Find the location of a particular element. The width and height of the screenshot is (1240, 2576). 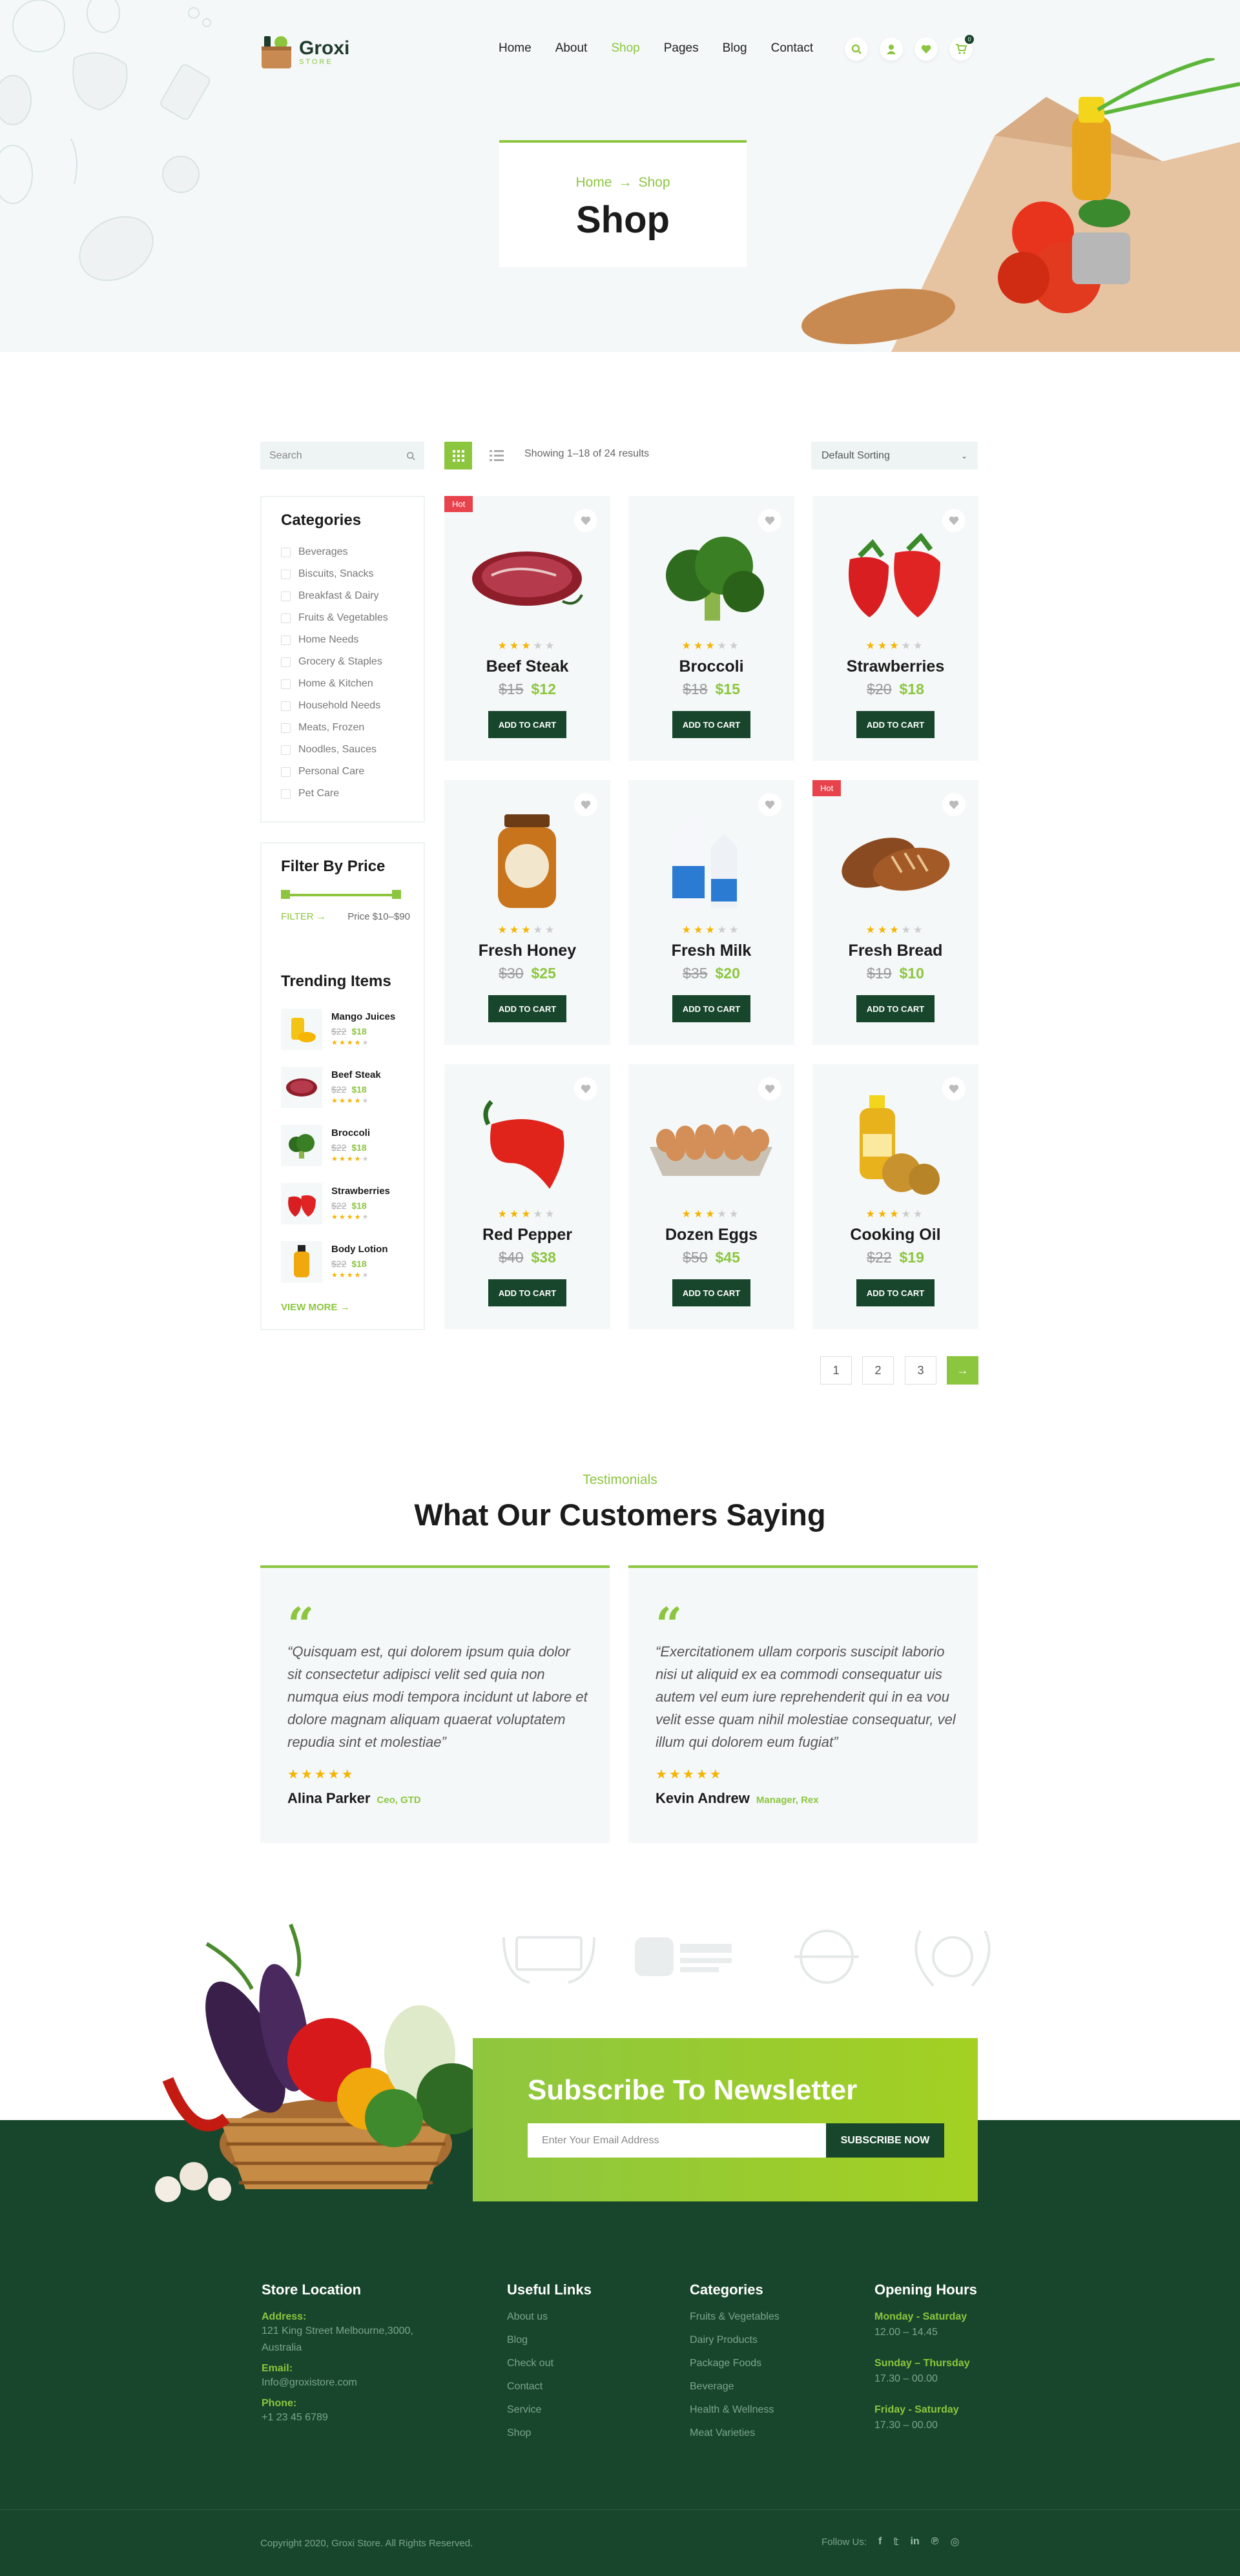

footer-link: Blog is located at coordinates (578, 2346).